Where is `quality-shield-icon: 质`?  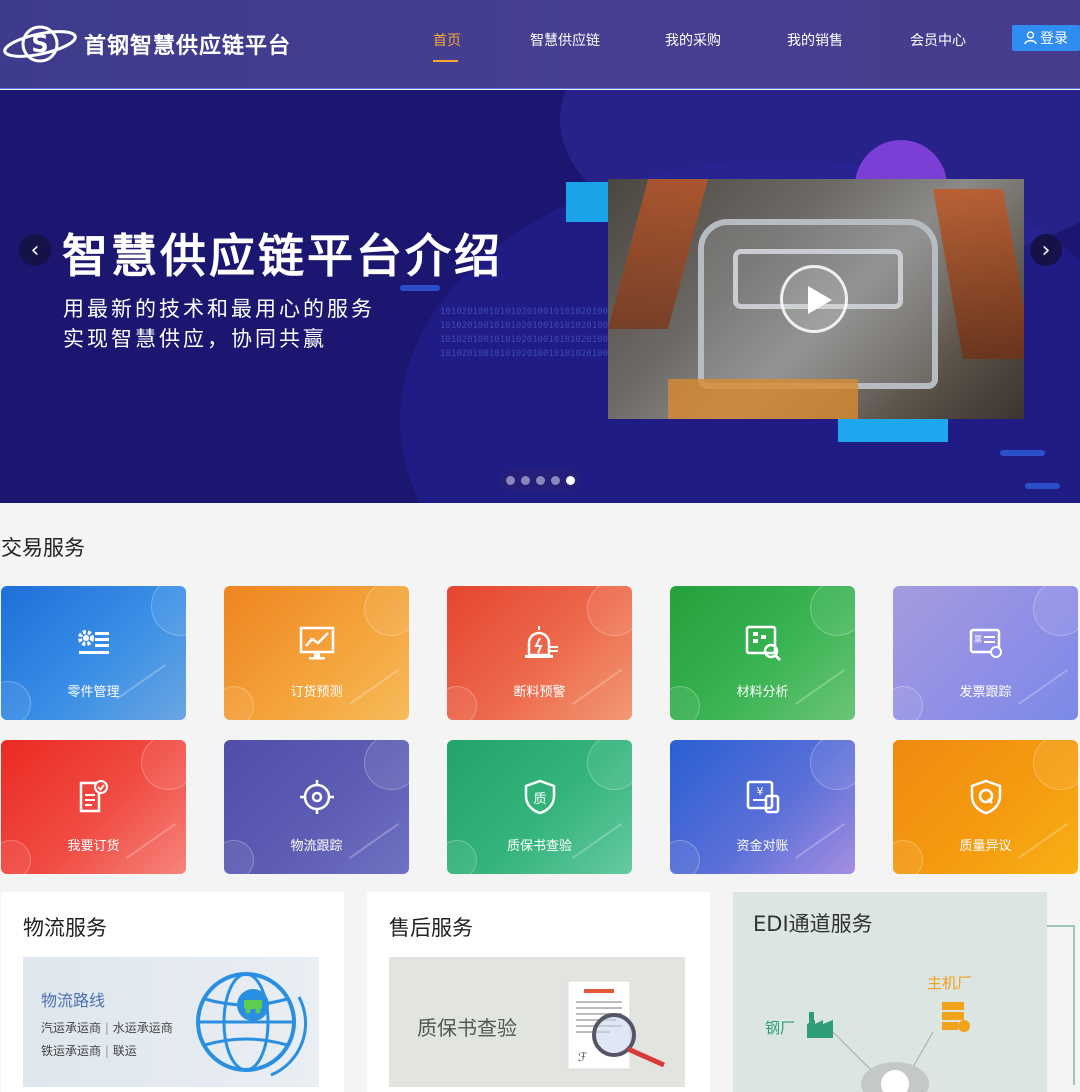
quality-shield-icon: 质 is located at coordinates (540, 797).